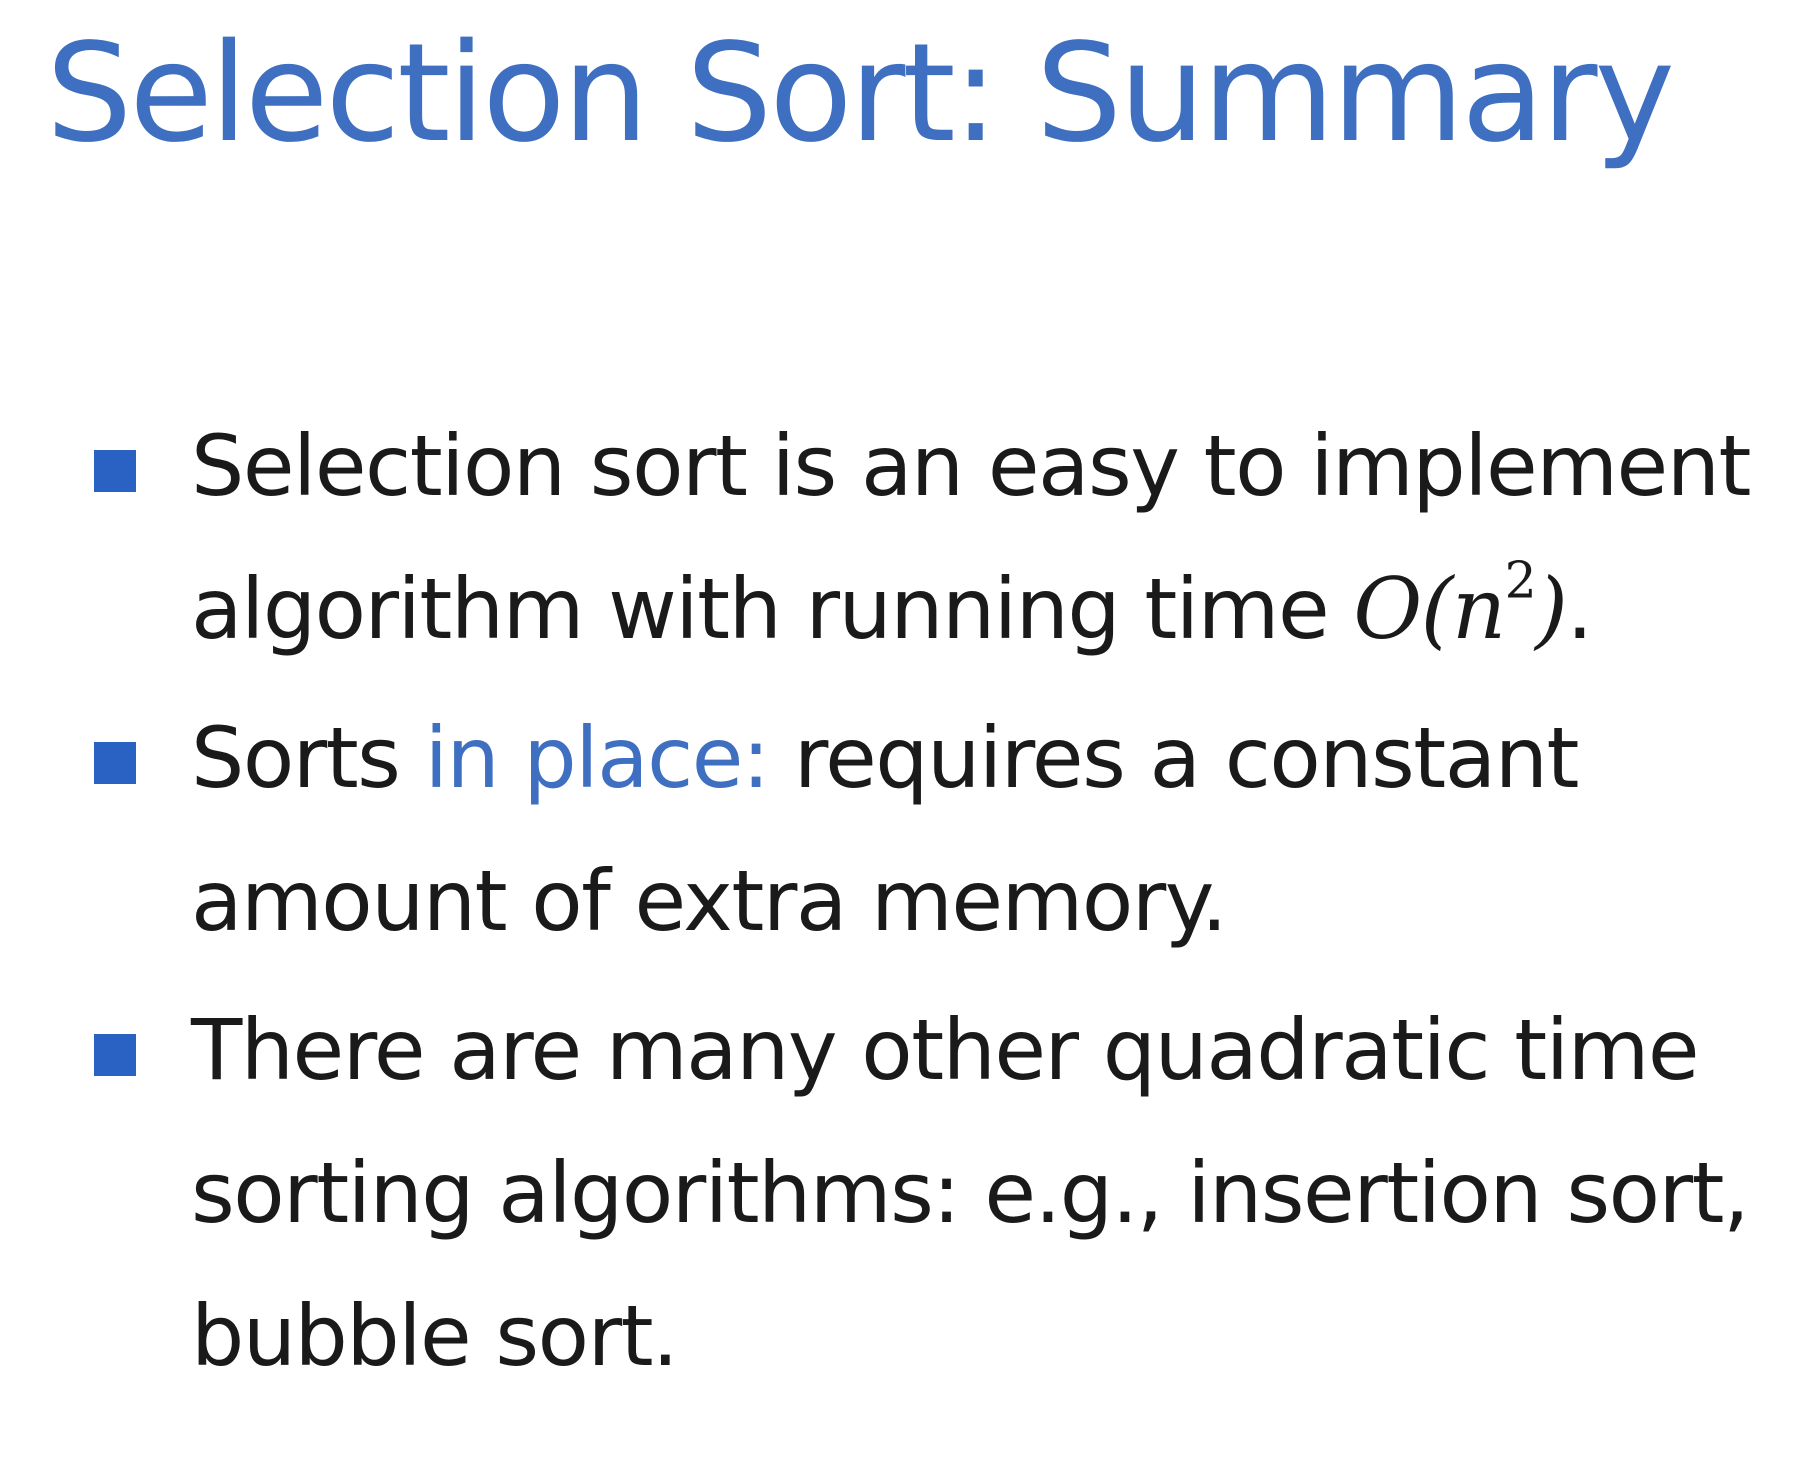 The image size is (1798, 1458). I want to click on math-exponent: 2, so click(1520, 580).